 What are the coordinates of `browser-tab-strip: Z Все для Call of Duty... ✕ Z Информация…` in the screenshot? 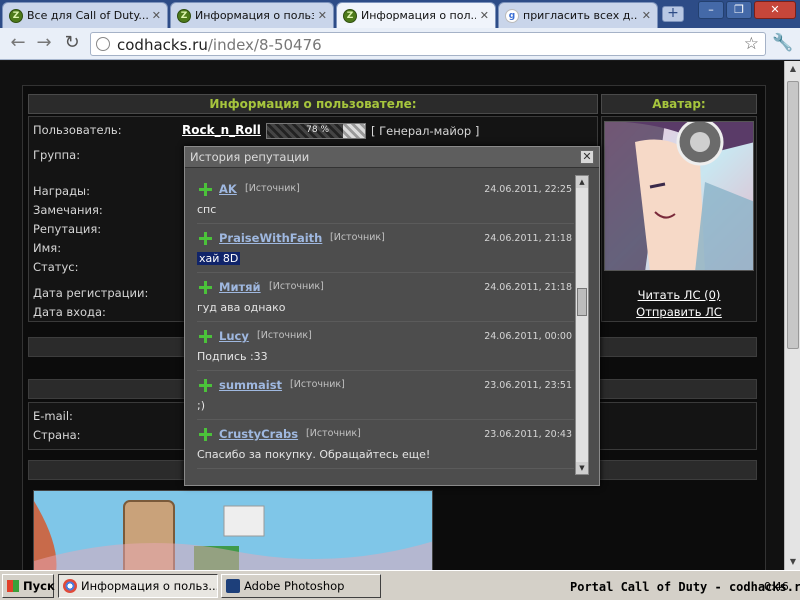 It's located at (400, 14).